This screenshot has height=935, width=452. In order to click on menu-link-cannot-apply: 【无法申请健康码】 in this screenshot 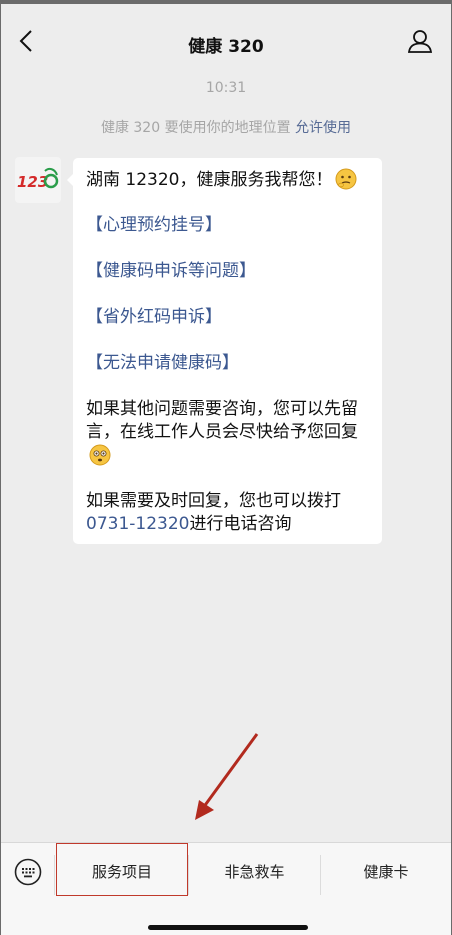, I will do `click(228, 364)`.